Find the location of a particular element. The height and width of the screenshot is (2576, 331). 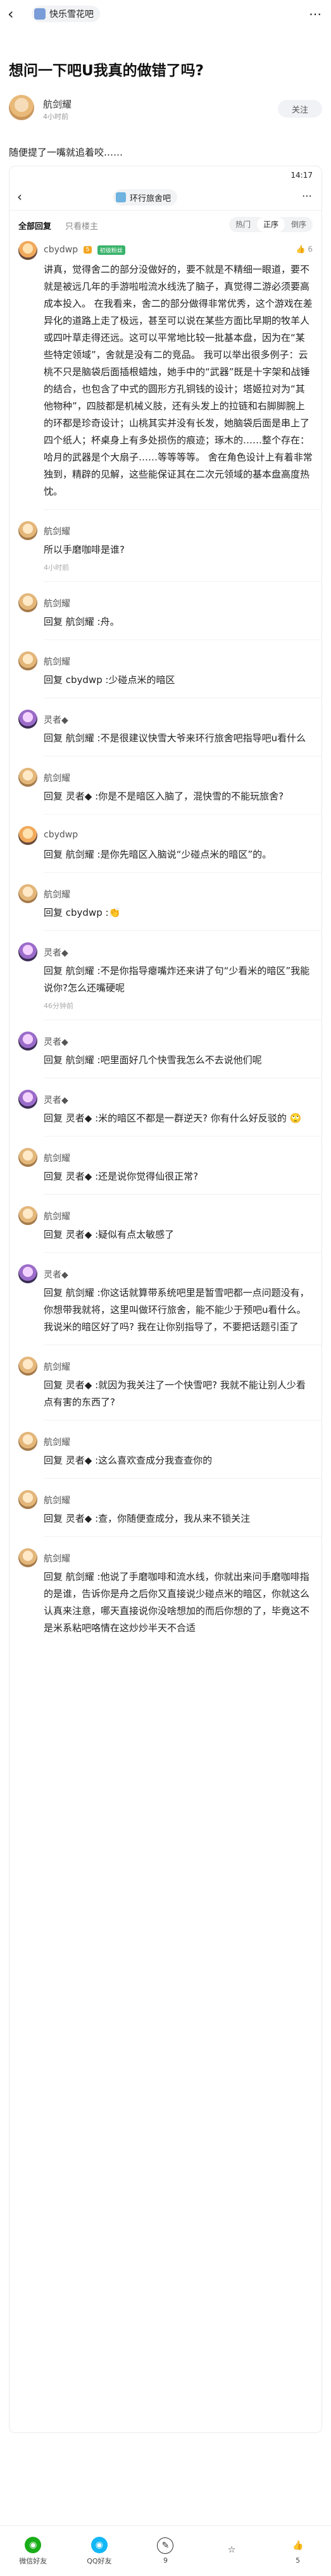

more-icon: ⋯ is located at coordinates (316, 14).